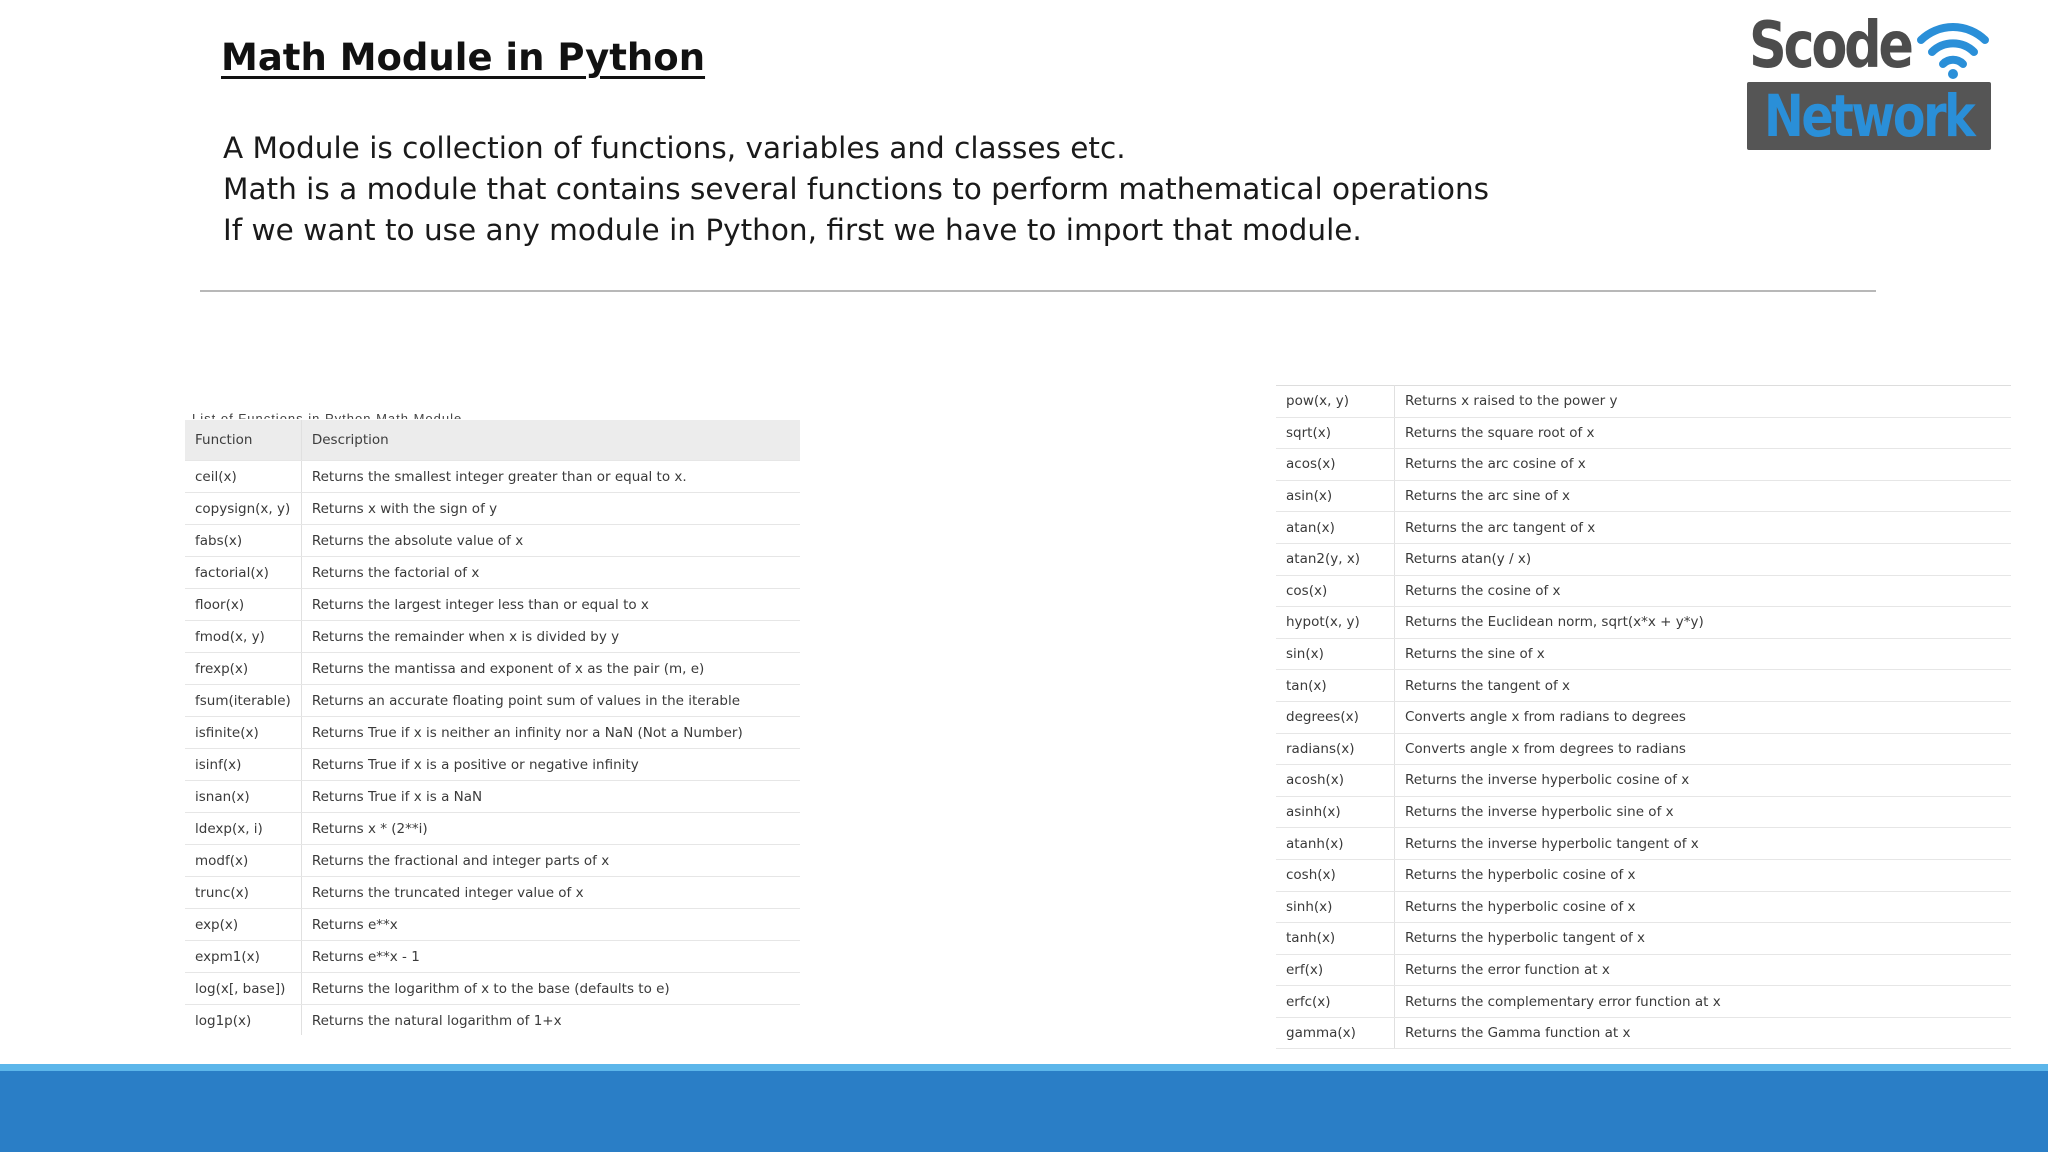 The width and height of the screenshot is (2048, 1152). I want to click on description-cell: Returns x raised to the power y, so click(1702, 401).